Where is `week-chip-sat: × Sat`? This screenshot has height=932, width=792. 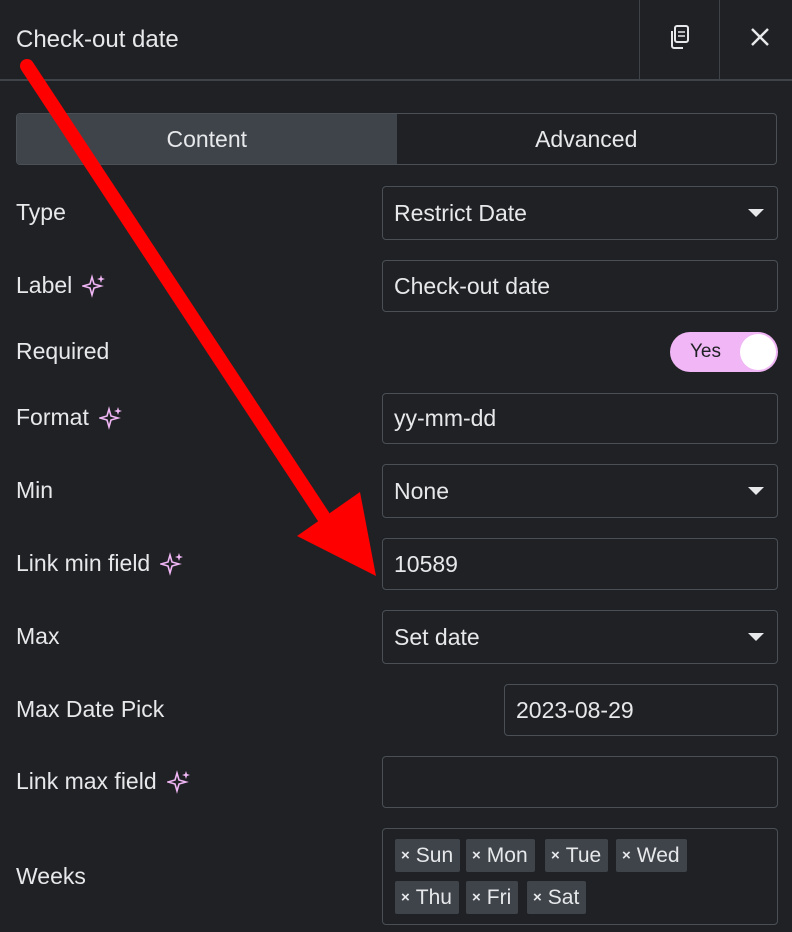
week-chip-sat: × Sat is located at coordinates (557, 897).